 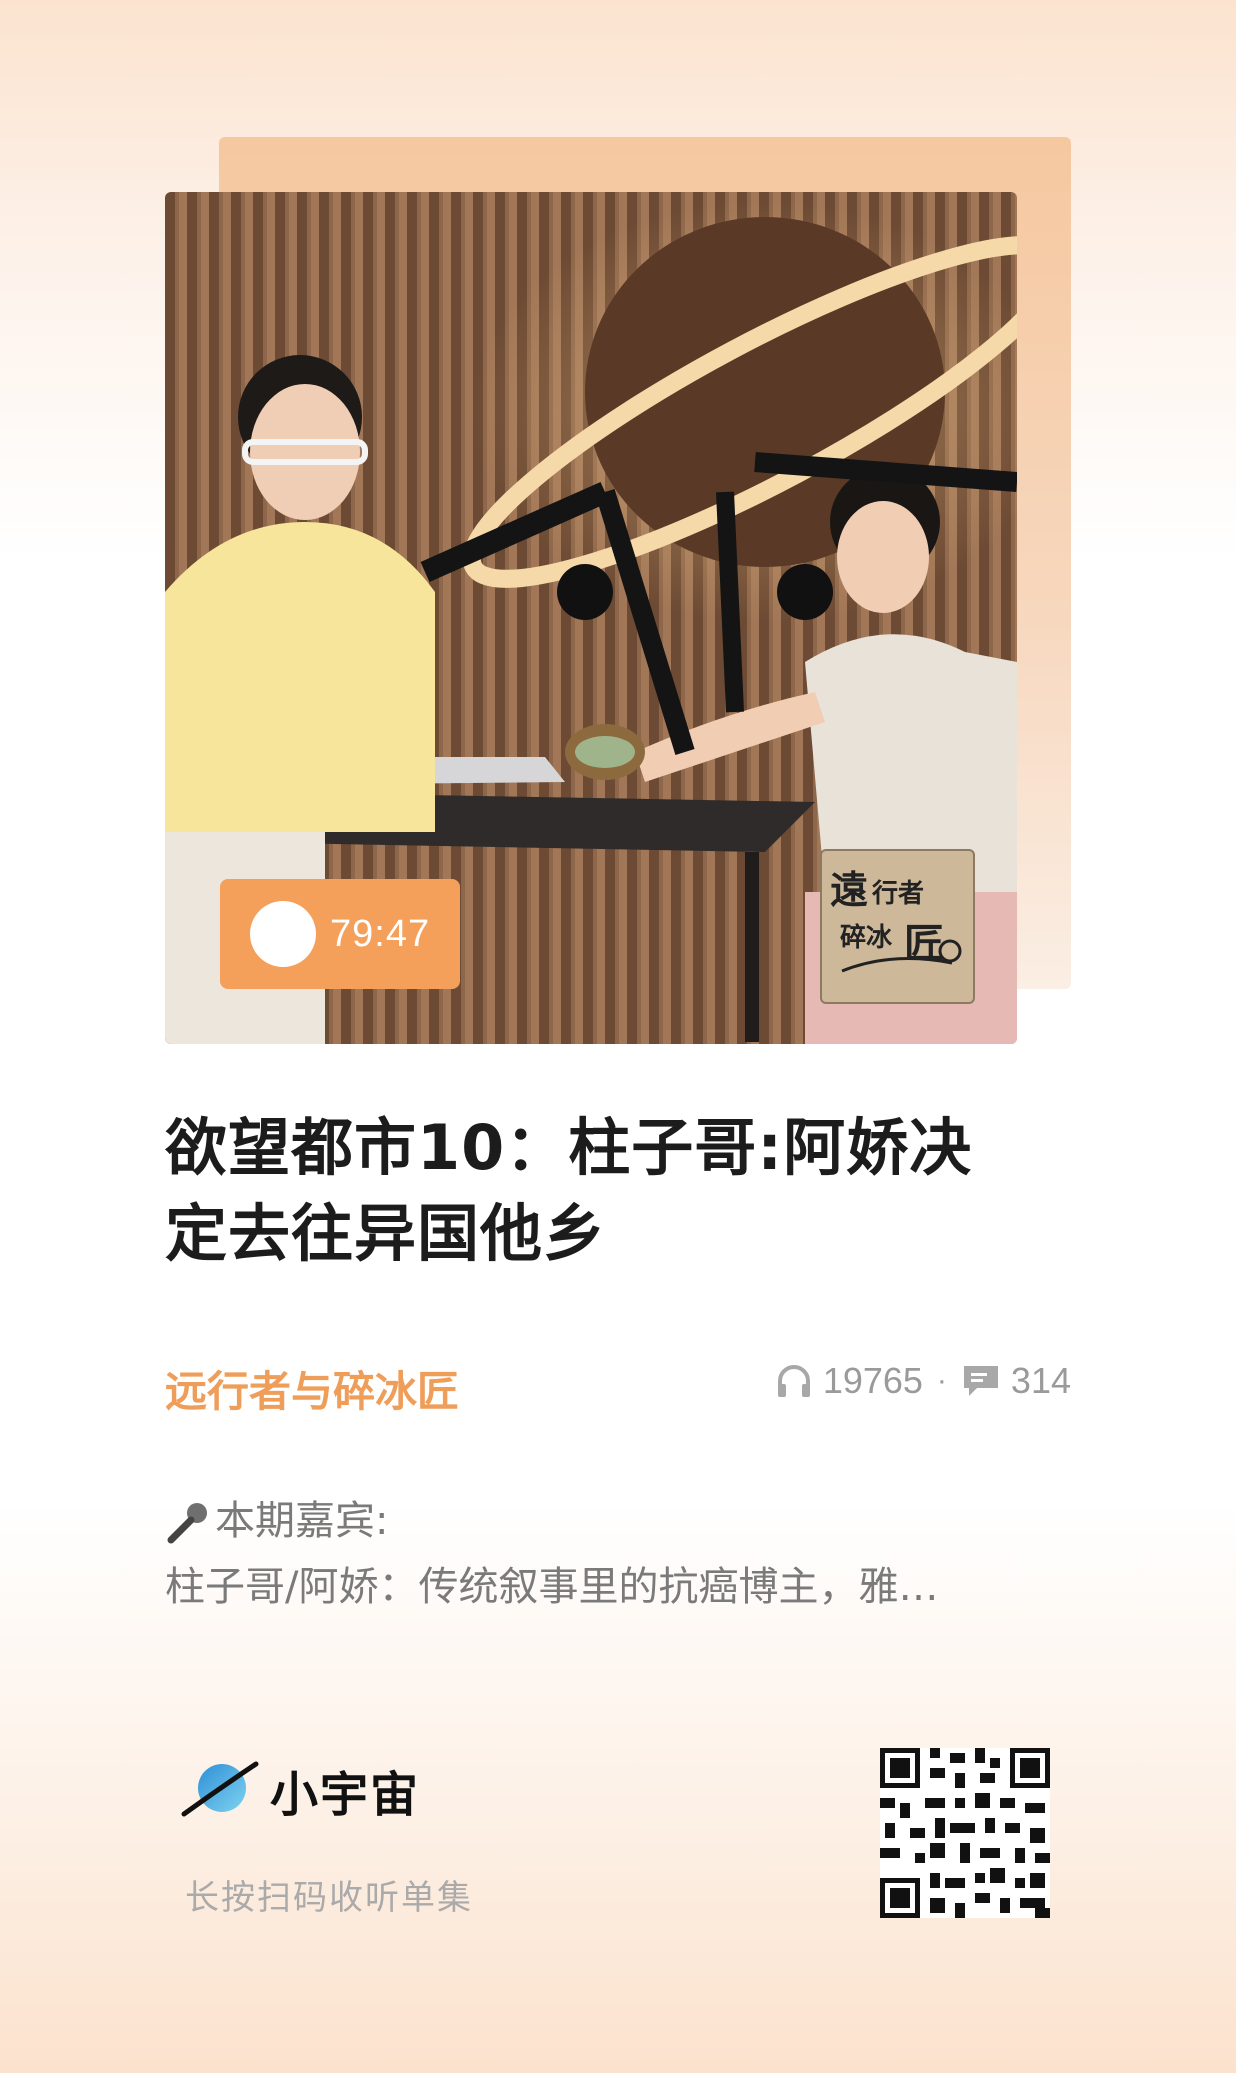 What do you see at coordinates (380, 933) in the screenshot?
I see `episode-duration: 79:47` at bounding box center [380, 933].